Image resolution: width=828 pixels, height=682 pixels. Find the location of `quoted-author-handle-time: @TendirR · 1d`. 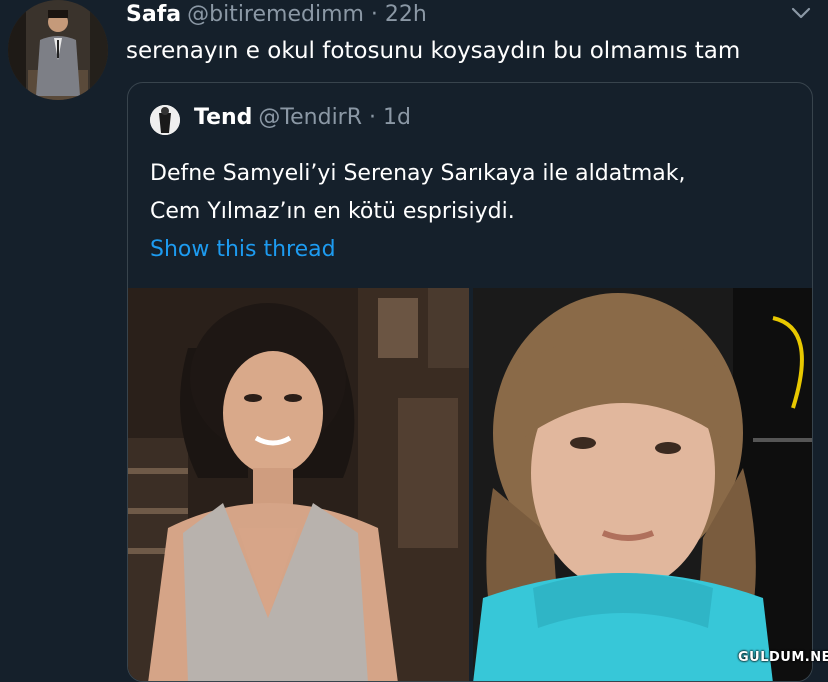

quoted-author-handle-time: @TendirR · 1d is located at coordinates (334, 117).